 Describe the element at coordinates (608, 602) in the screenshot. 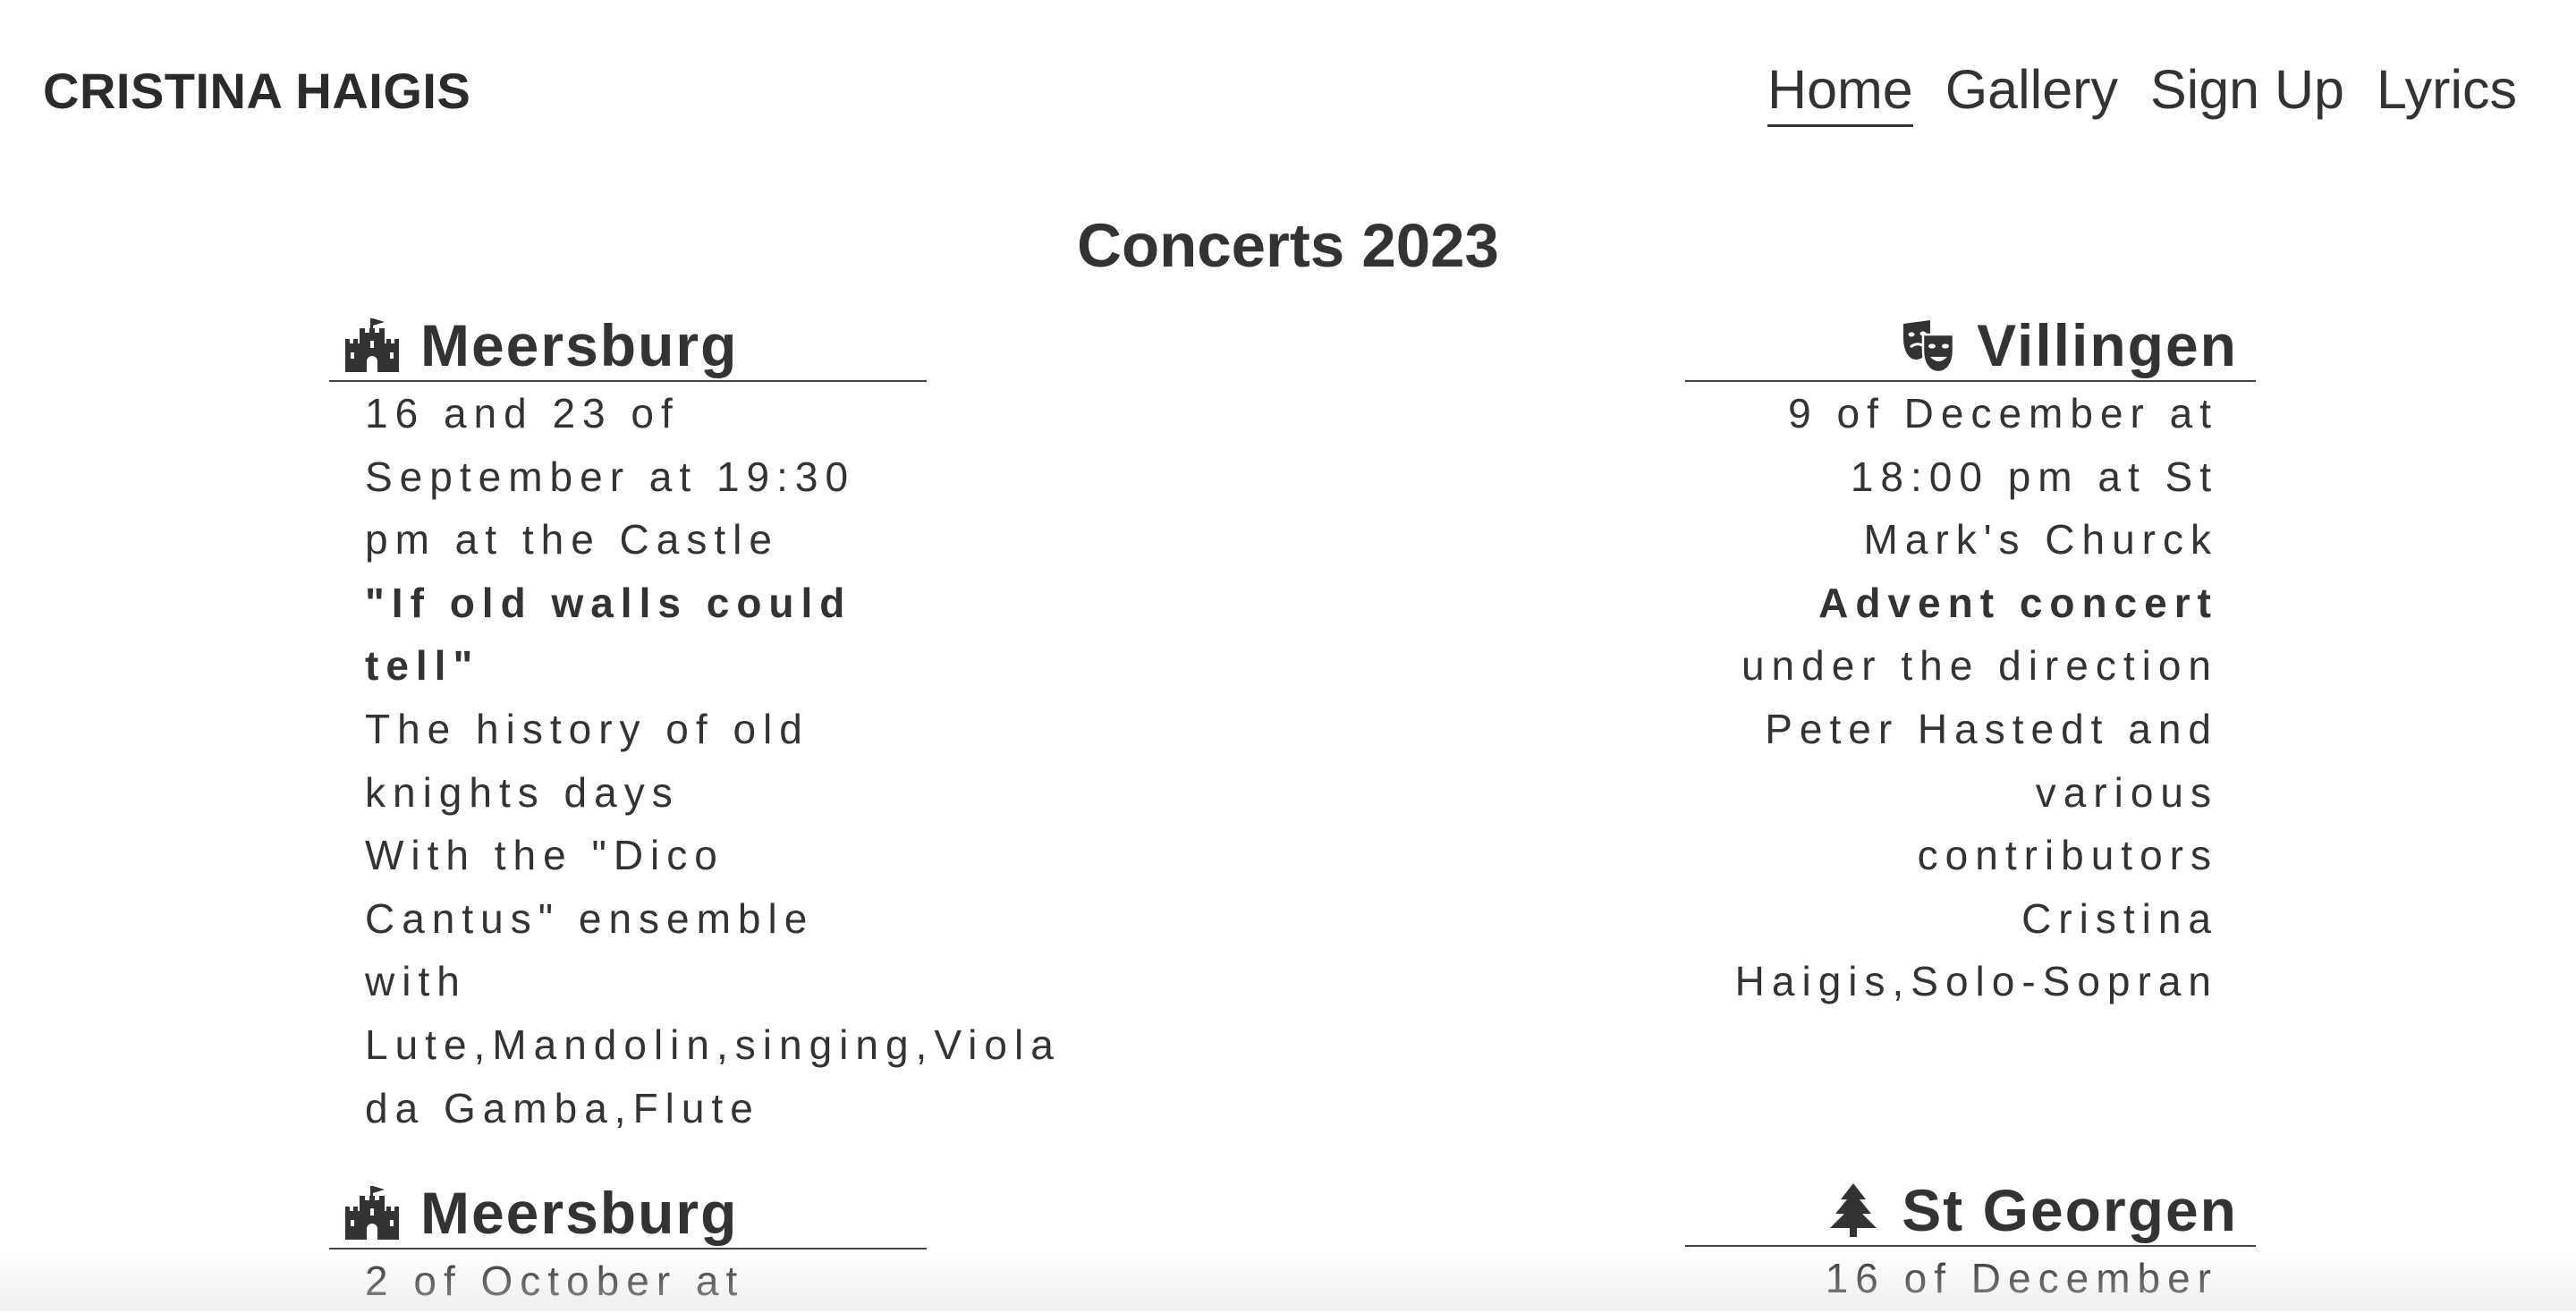

I see `concert-program-title: "If old walls could` at that location.